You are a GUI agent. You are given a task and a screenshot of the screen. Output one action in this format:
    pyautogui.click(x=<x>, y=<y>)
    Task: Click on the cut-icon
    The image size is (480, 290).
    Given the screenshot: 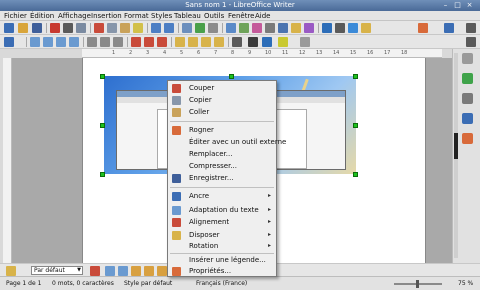 What is the action you would take?
    pyautogui.click(x=99, y=28)
    